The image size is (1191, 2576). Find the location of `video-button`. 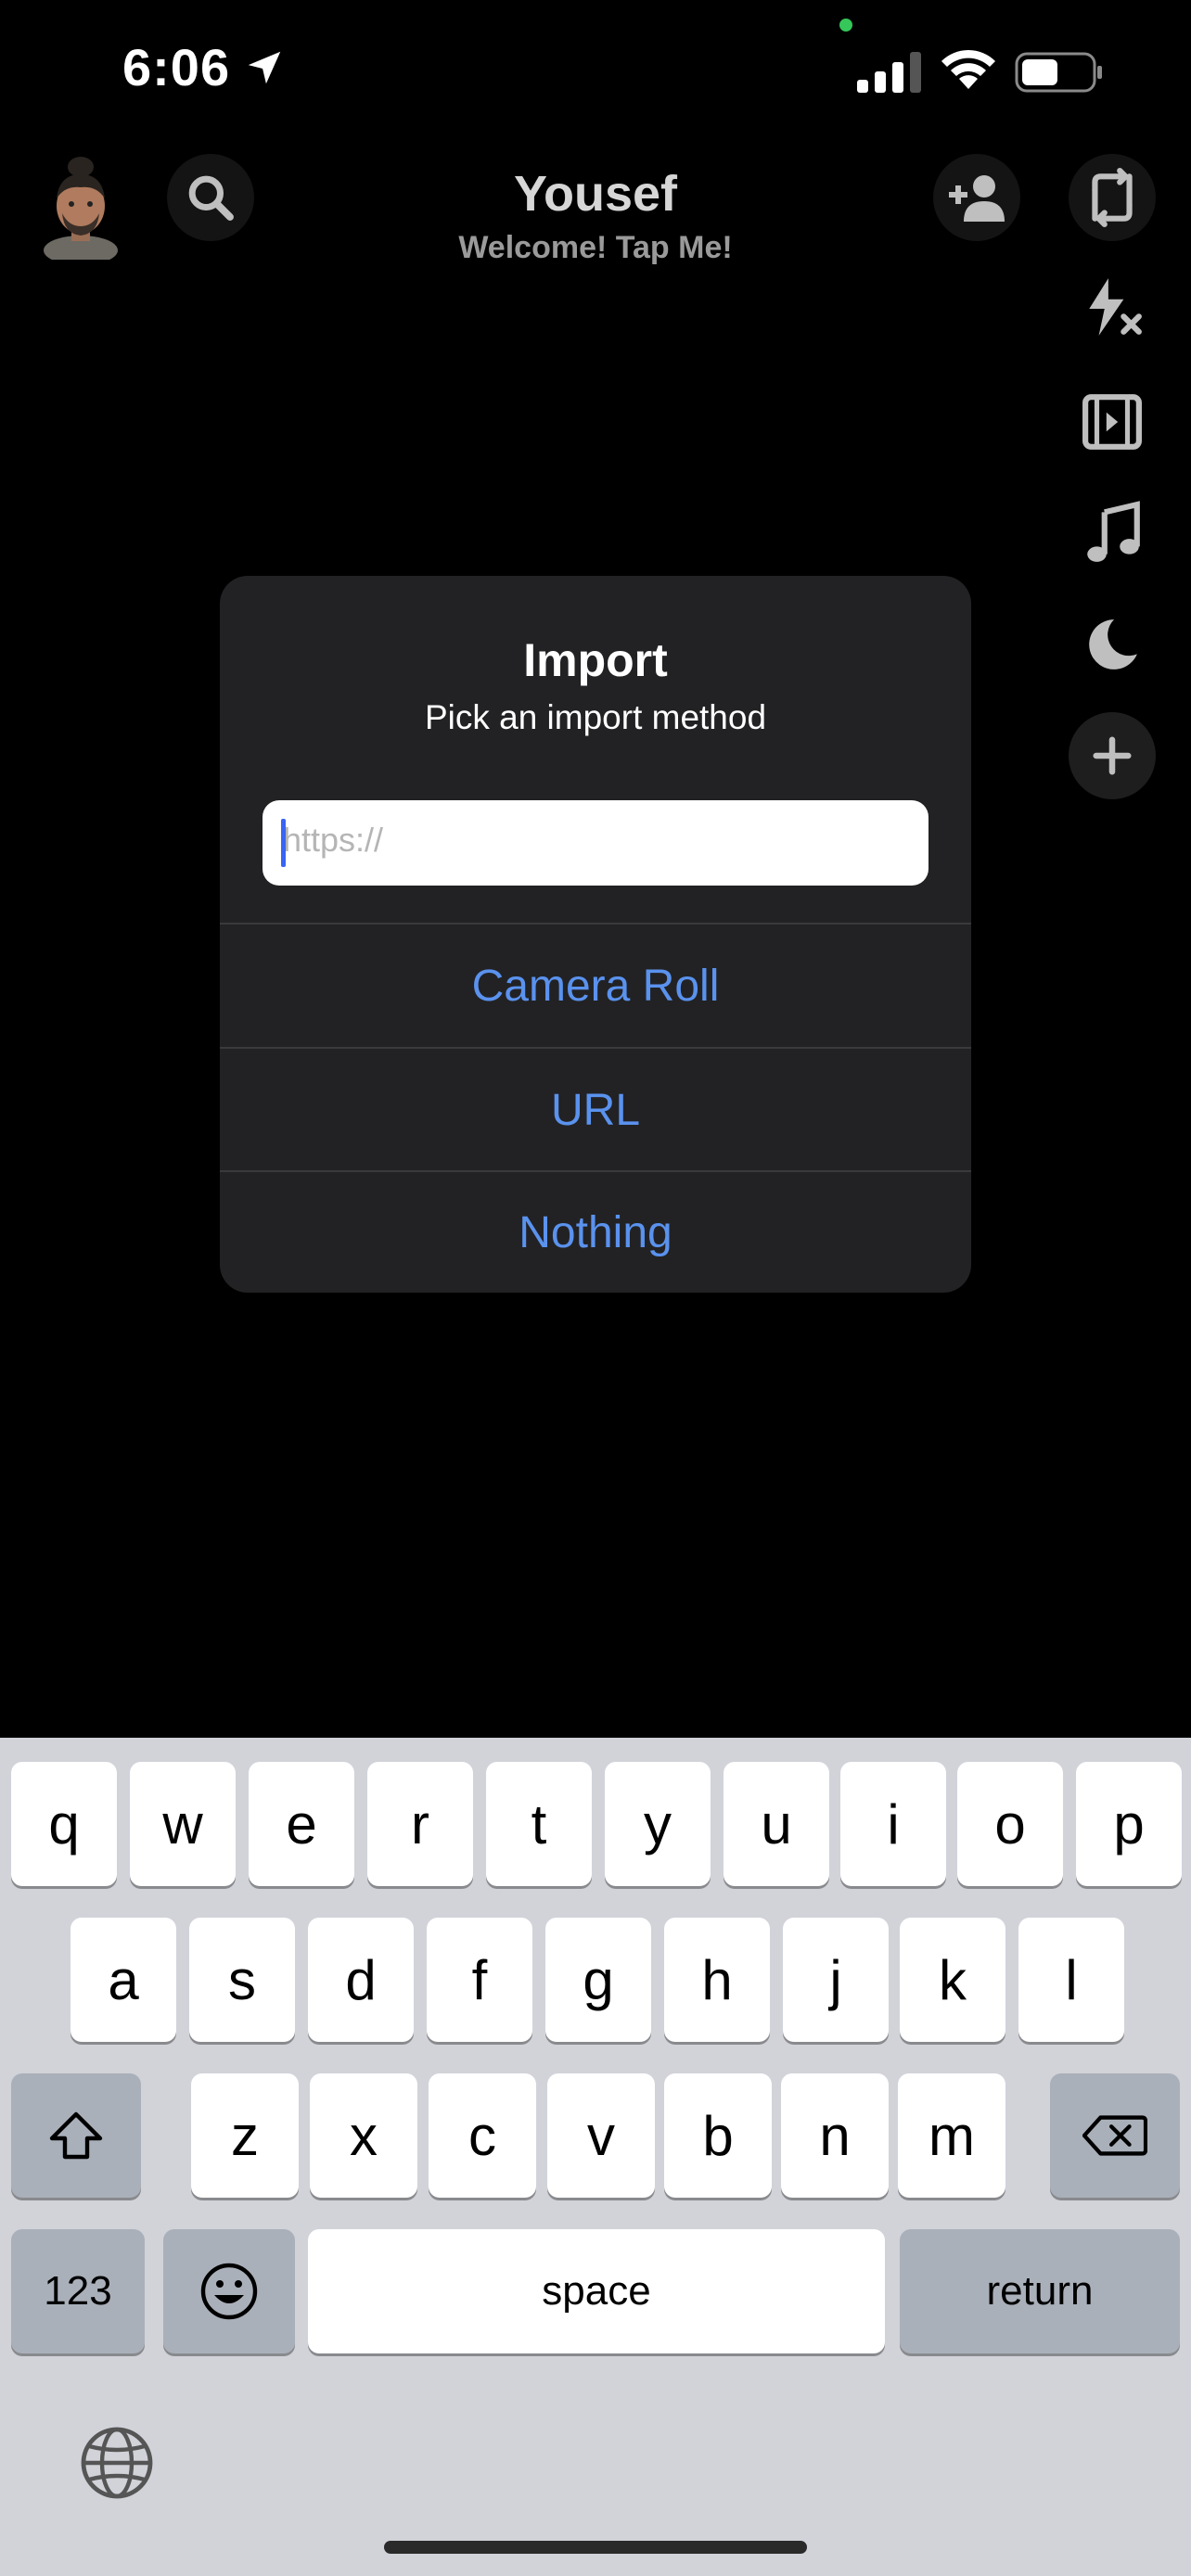

video-button is located at coordinates (1112, 421).